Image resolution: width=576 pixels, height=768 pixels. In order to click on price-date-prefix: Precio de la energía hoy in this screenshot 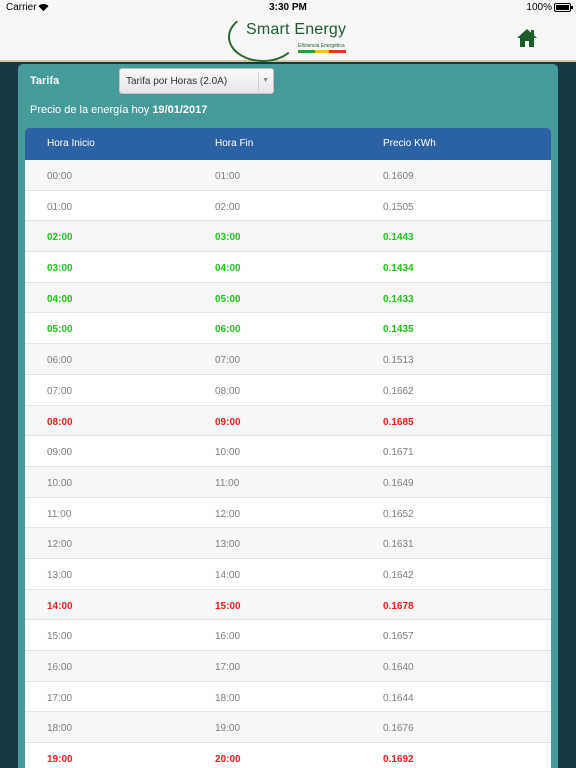, I will do `click(90, 110)`.